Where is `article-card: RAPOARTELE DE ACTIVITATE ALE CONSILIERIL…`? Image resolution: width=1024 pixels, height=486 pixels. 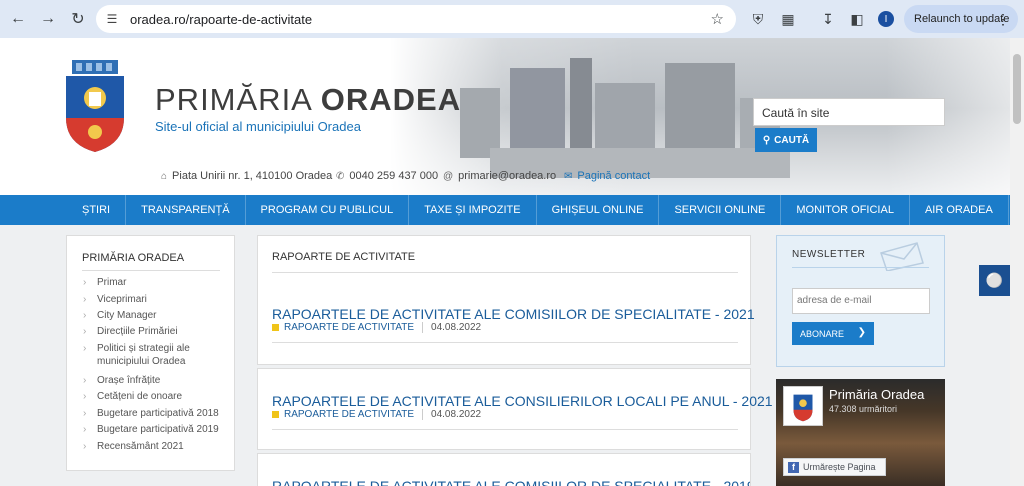
article-card: RAPOARTELE DE ACTIVITATE ALE CONSILIERIL… is located at coordinates (515, 409).